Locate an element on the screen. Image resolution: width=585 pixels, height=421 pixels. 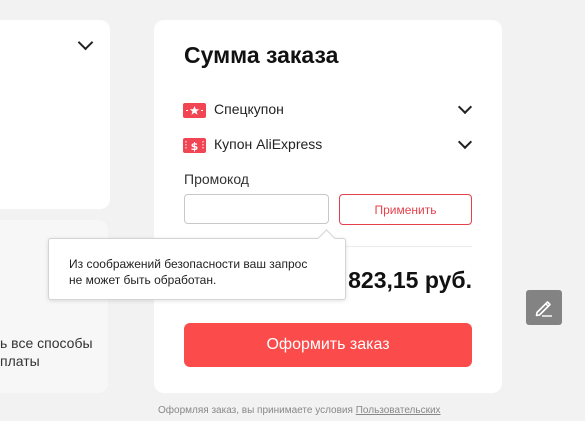
aliexpress-coupon-icon: $ is located at coordinates (194, 145).